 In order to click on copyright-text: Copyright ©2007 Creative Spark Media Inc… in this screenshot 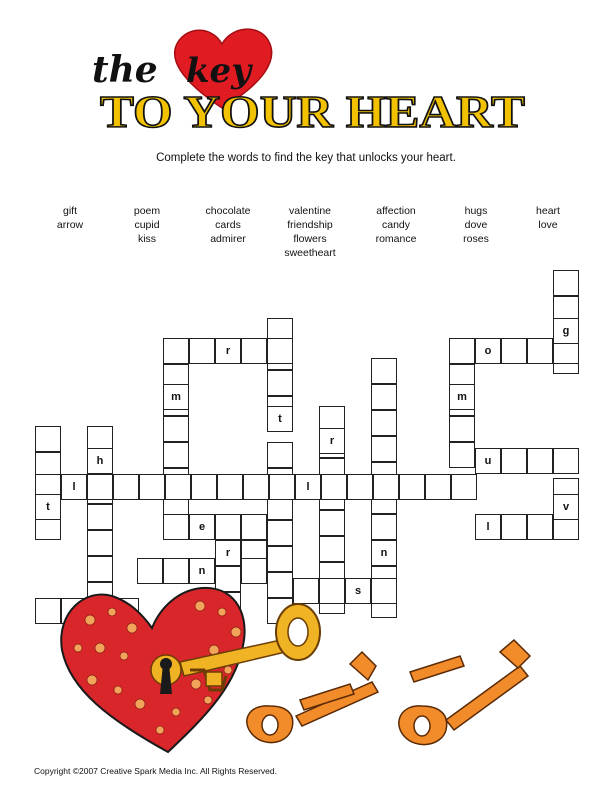, I will do `click(155, 771)`.